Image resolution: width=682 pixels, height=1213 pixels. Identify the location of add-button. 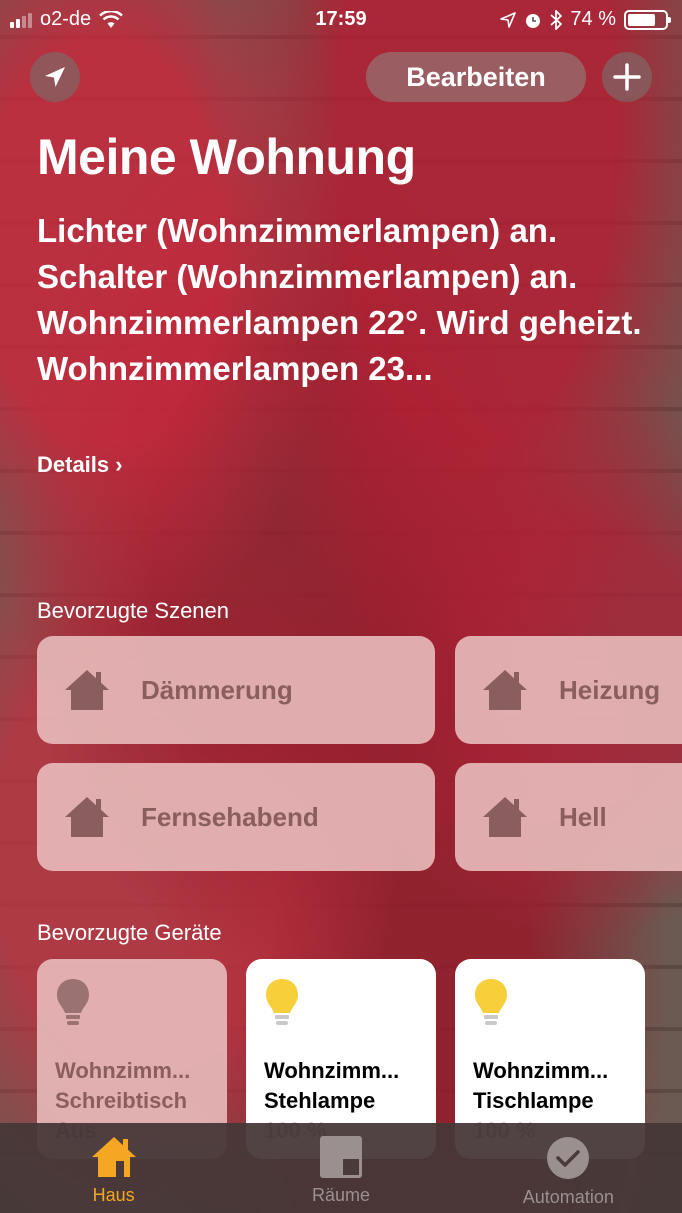
(627, 77).